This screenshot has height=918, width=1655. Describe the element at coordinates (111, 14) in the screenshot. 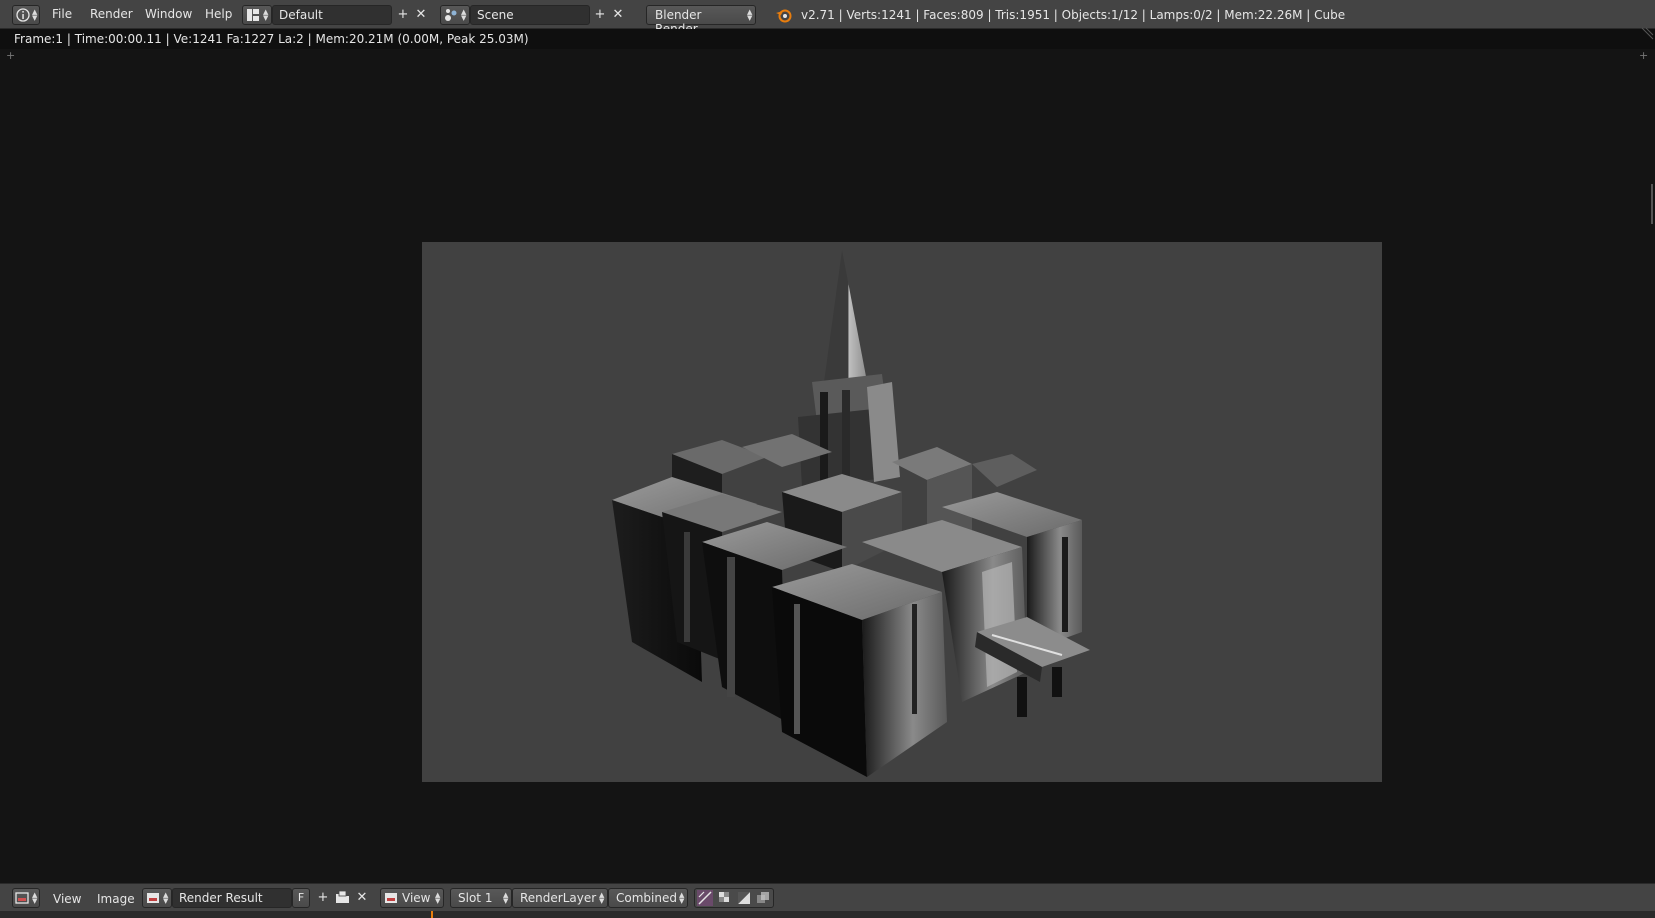

I see `menu-render: Render` at that location.